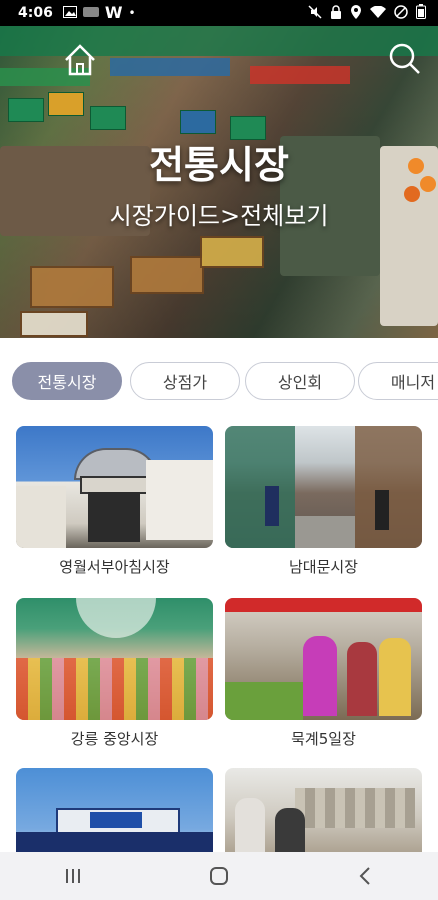 This screenshot has width=438, height=900. I want to click on tab-shopping-street: 상점가, so click(185, 381).